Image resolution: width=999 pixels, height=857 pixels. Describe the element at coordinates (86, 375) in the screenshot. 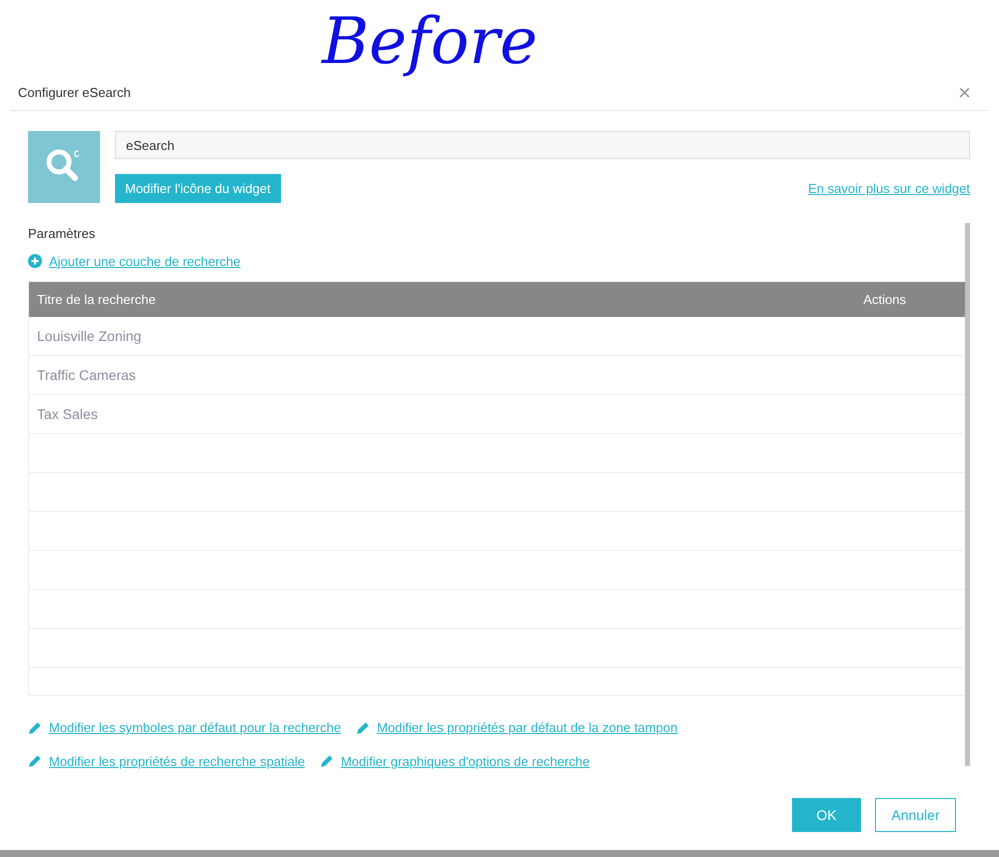

I see `table-cell-text: Traffic Cameras` at that location.